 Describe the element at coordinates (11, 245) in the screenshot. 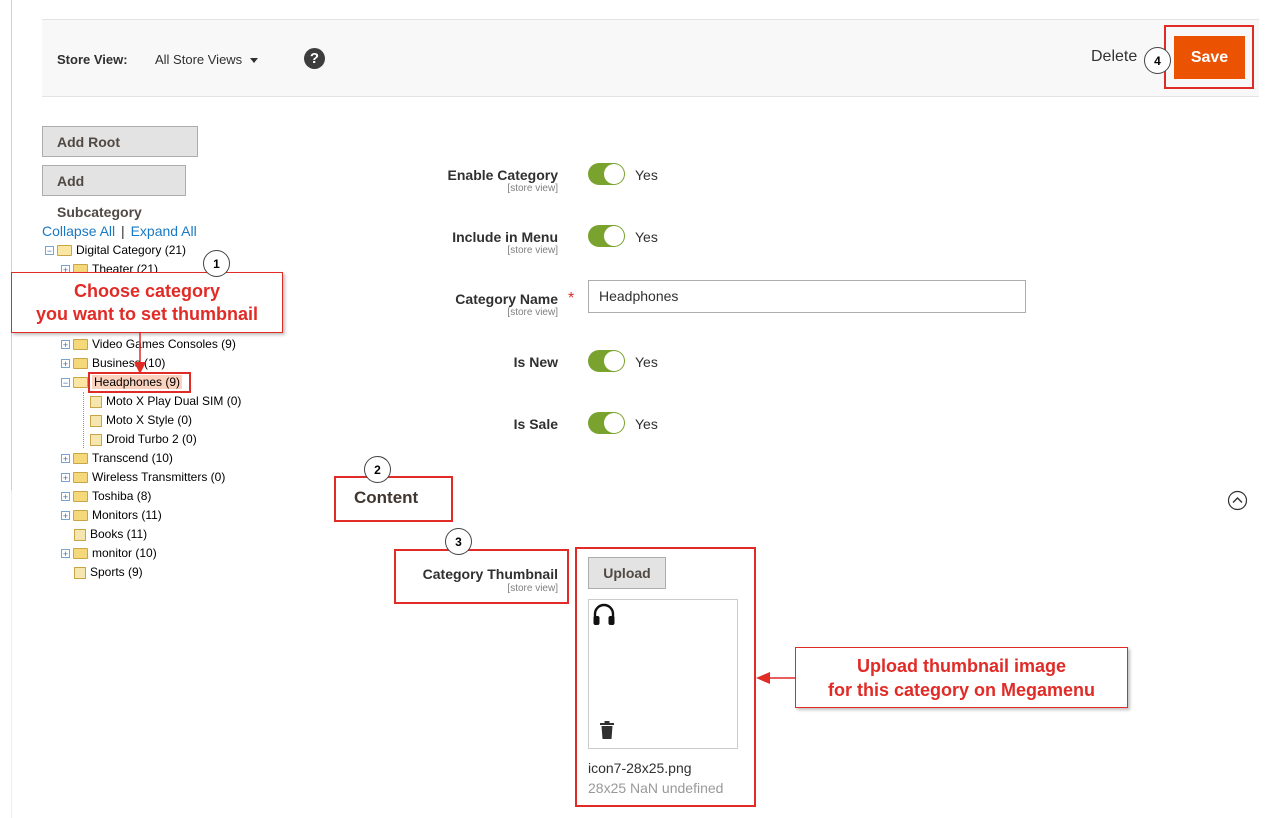

I see `left-border` at that location.